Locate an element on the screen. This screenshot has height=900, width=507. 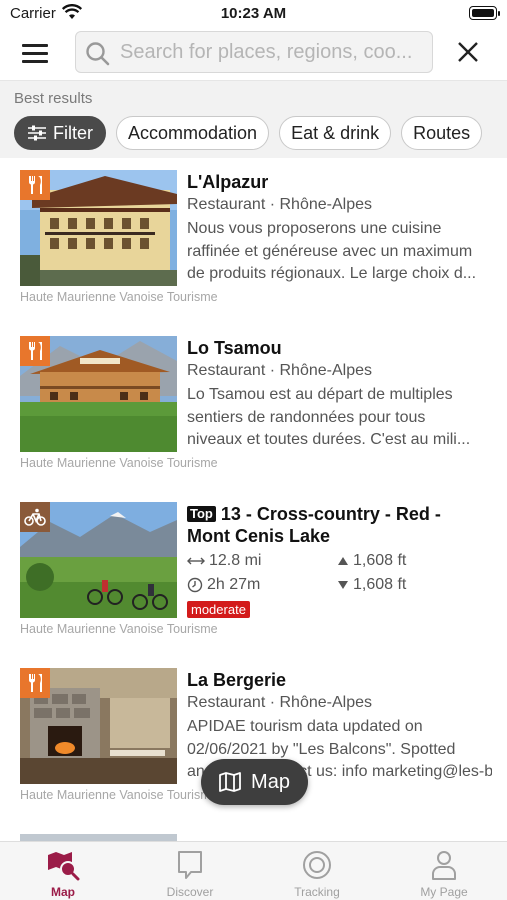
distance-icon is located at coordinates (196, 561).